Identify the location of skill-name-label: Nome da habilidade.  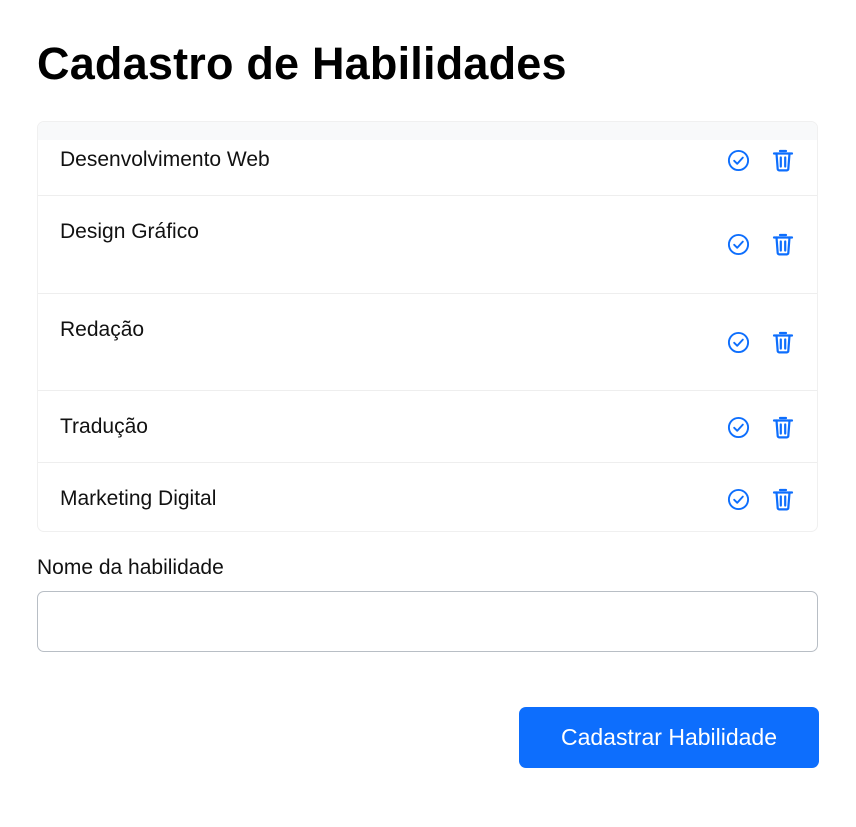
(130, 567).